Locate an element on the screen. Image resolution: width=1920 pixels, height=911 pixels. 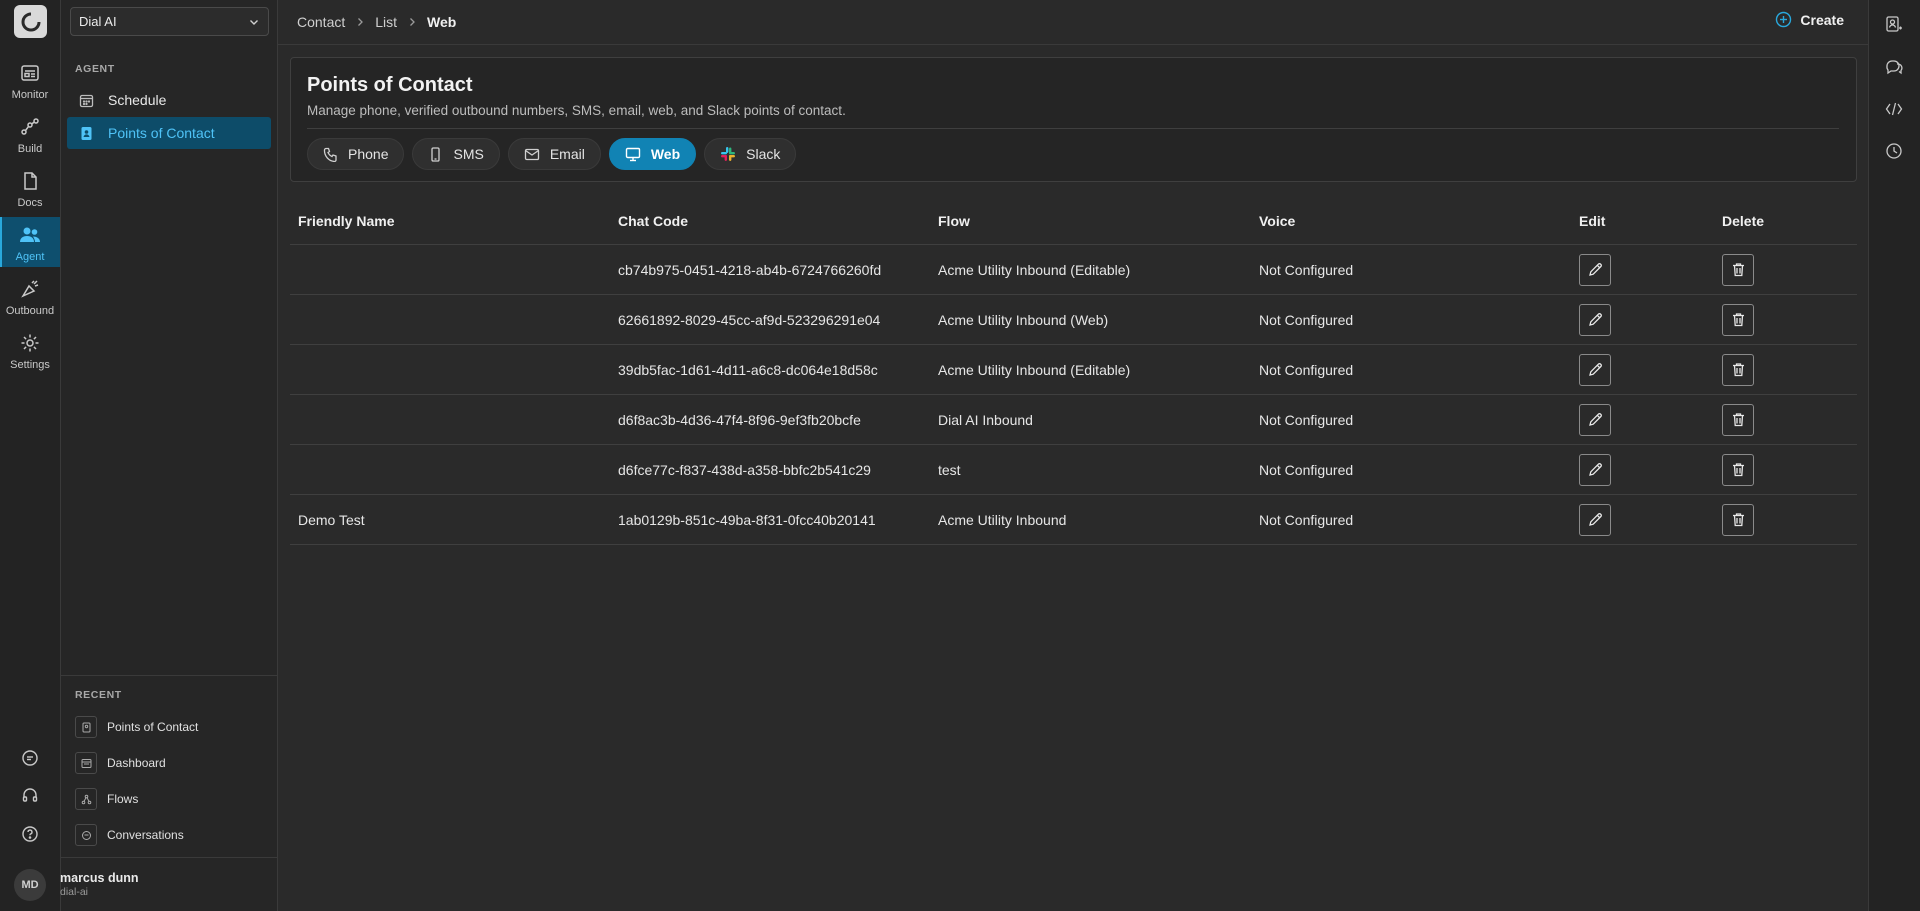
rail-item-outbound: Outbound is located at coordinates (30, 296).